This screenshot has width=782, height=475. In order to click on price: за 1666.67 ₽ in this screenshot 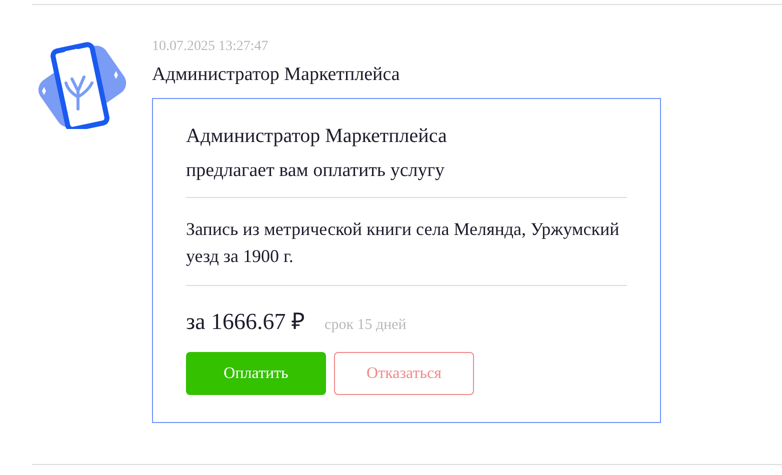, I will do `click(245, 322)`.